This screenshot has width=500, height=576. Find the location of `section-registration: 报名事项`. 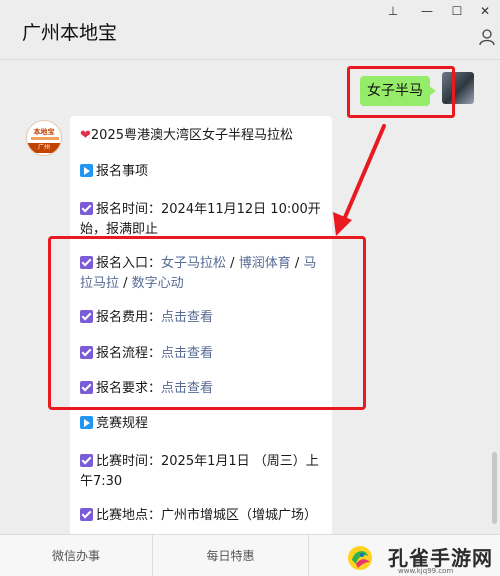

section-registration: 报名事项 is located at coordinates (114, 172).